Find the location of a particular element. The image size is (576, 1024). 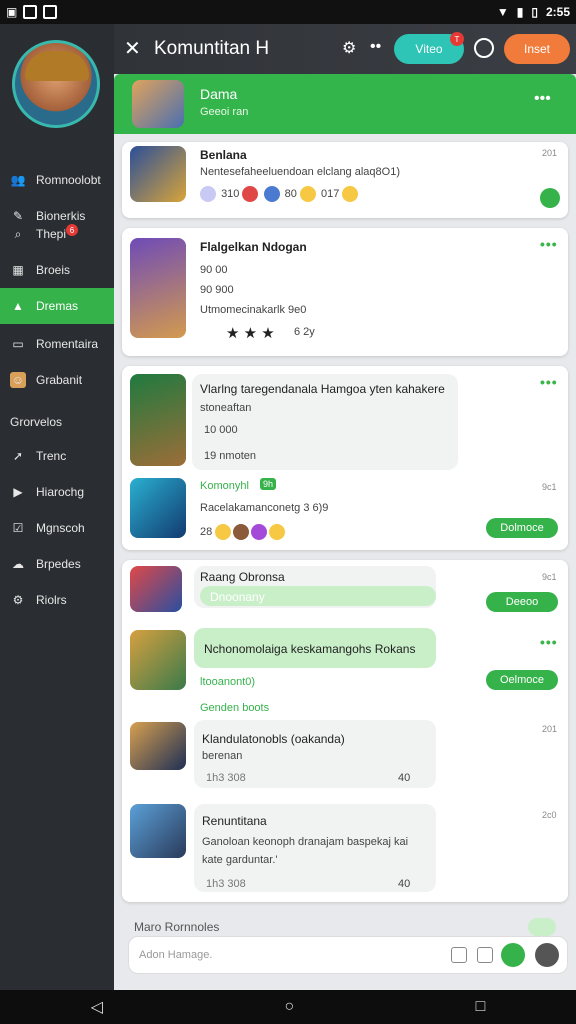

sidebar-item-3: ▦ Broeis is located at coordinates (60, 270).